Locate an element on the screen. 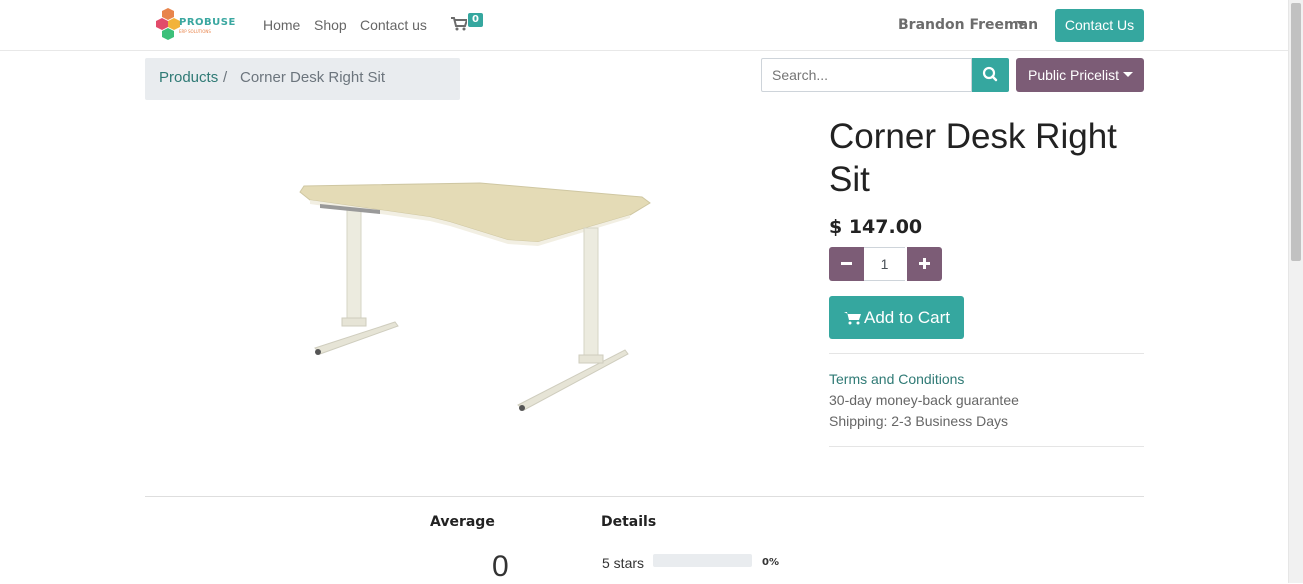 Image resolution: width=1303 pixels, height=584 pixels. terms-and-conditions-link: Terms and Conditions is located at coordinates (896, 379).